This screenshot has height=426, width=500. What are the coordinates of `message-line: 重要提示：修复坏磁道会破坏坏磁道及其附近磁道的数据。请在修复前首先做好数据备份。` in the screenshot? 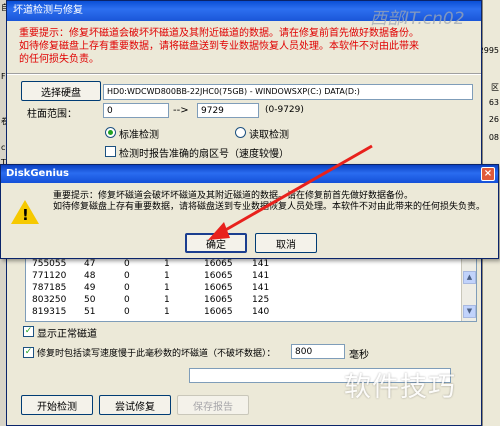 It's located at (233, 196).